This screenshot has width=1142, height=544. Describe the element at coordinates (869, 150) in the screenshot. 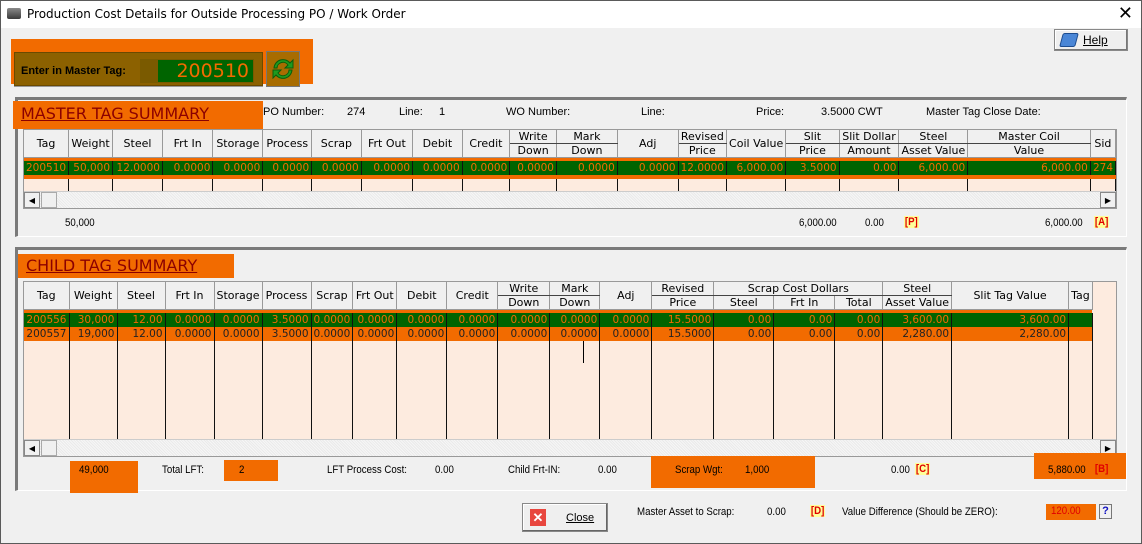

I see `column-header-sub: Amount` at that location.